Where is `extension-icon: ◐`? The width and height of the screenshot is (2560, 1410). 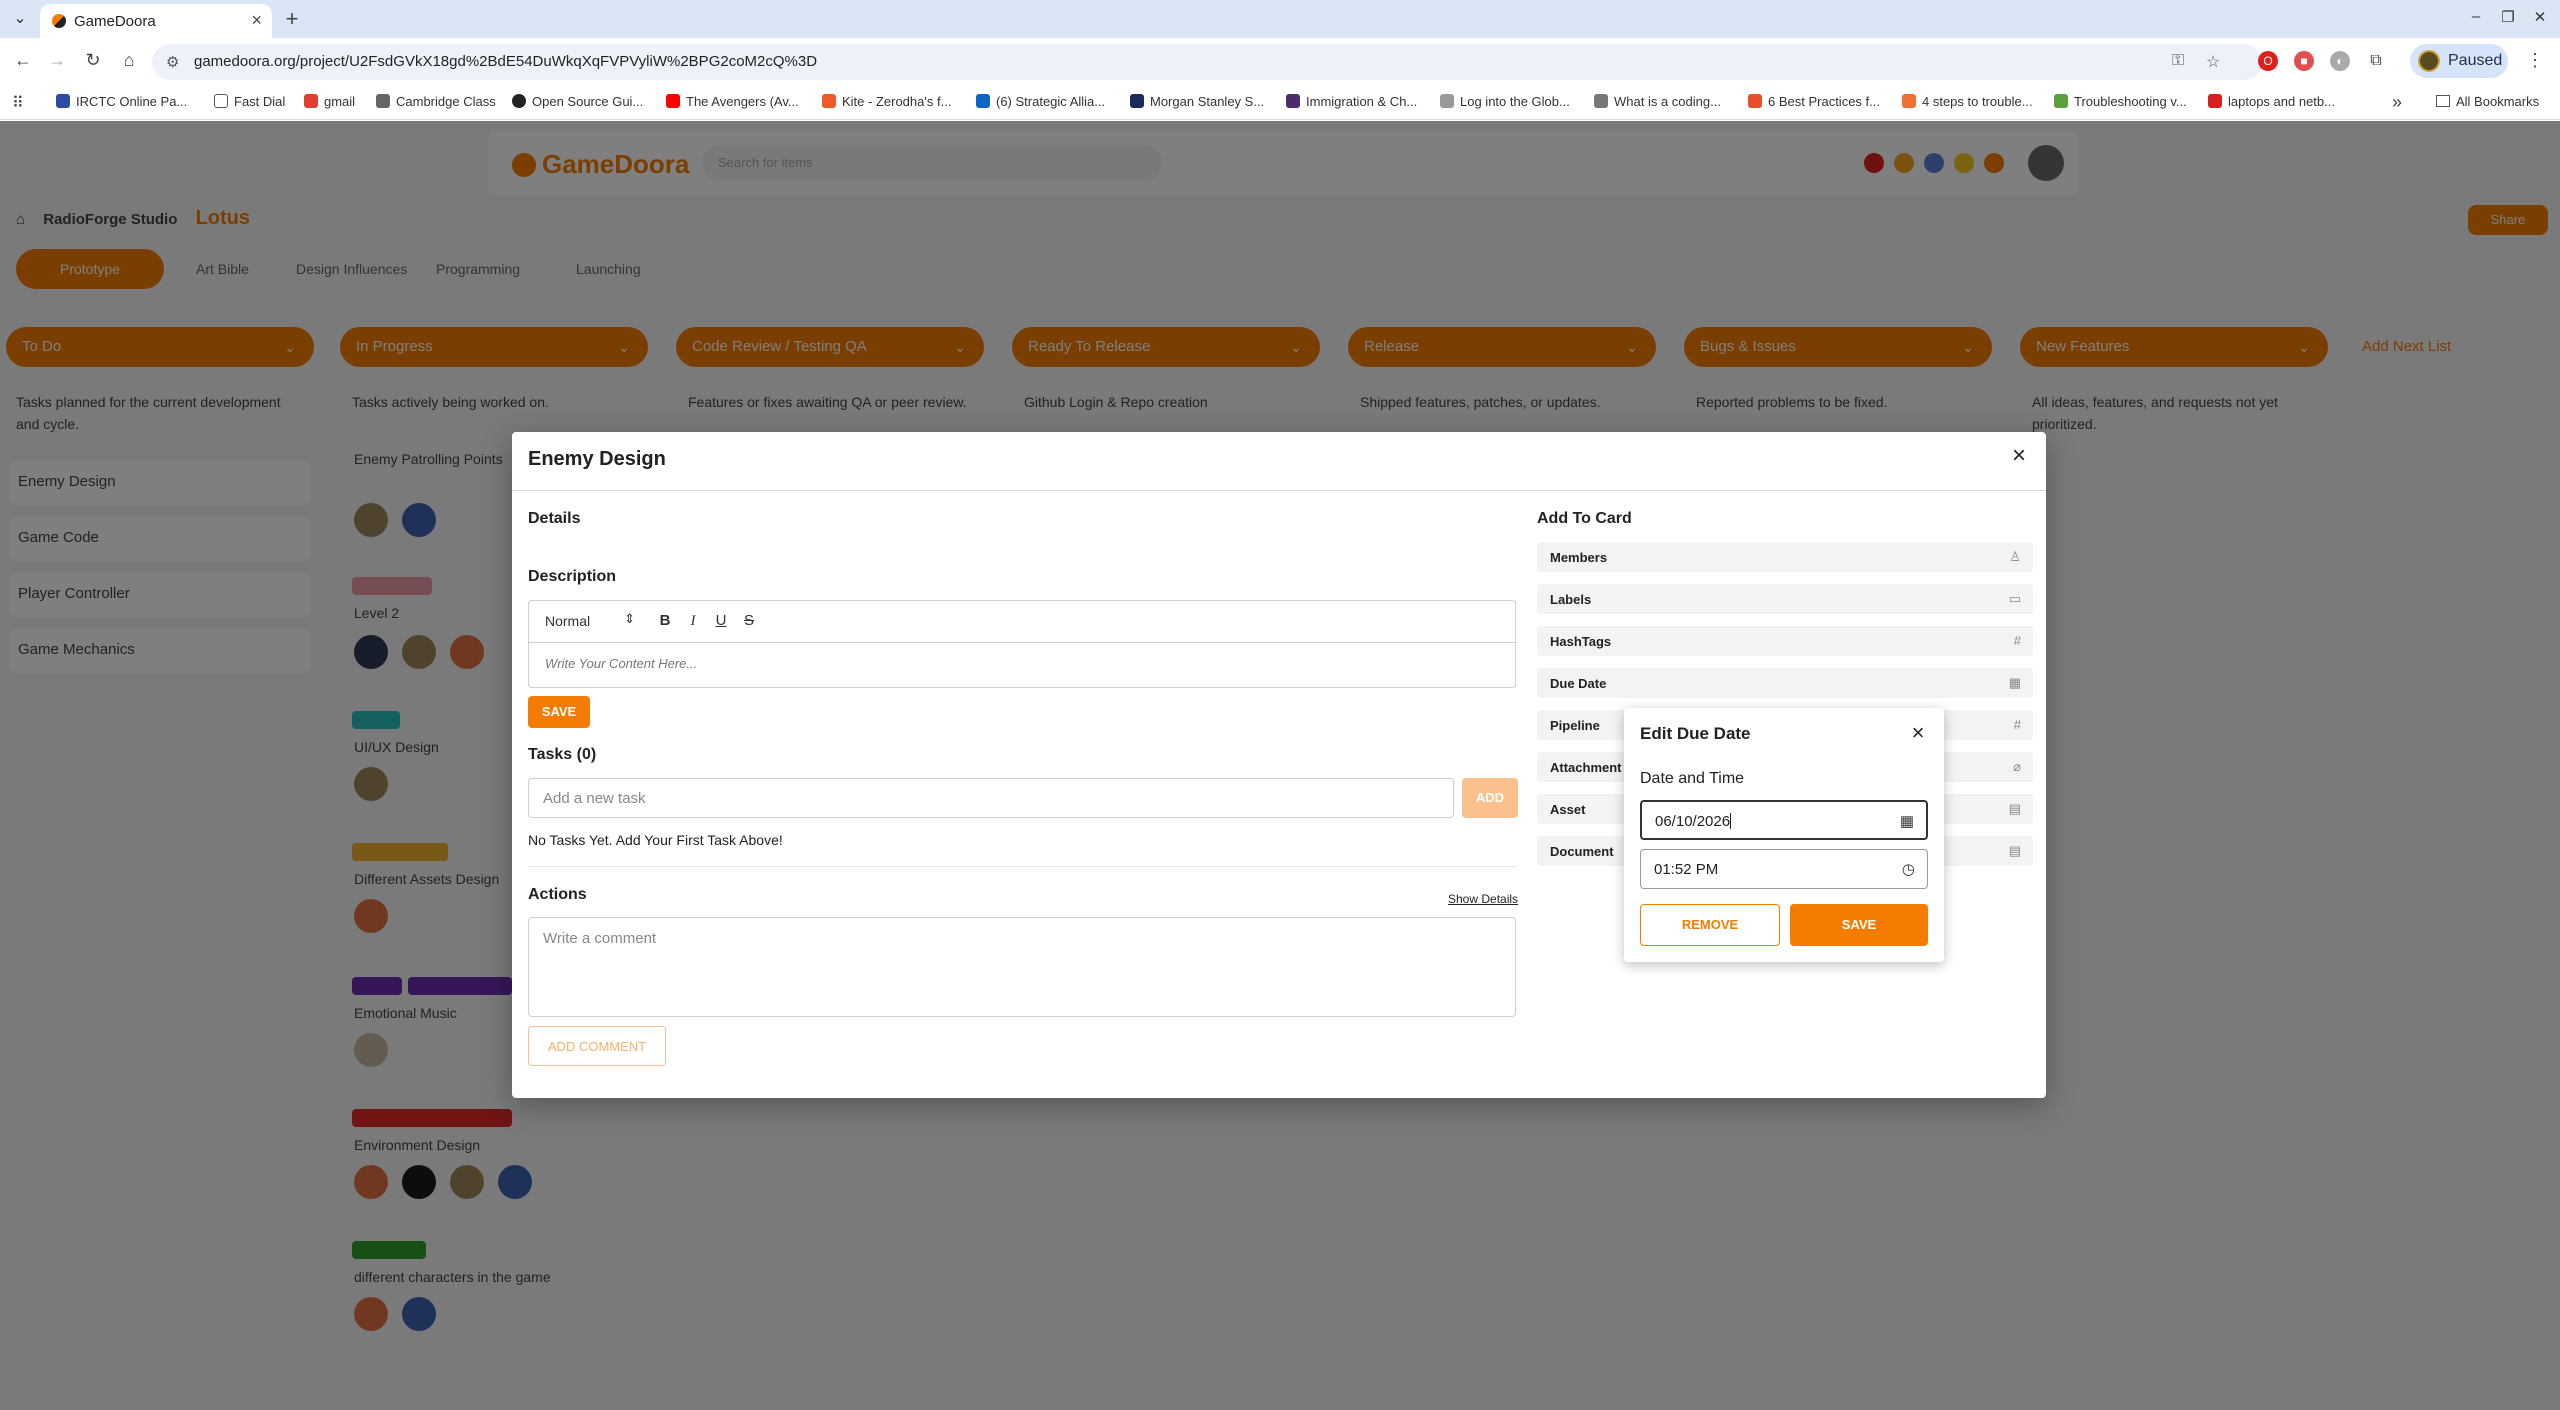 extension-icon: ◐ is located at coordinates (2340, 61).